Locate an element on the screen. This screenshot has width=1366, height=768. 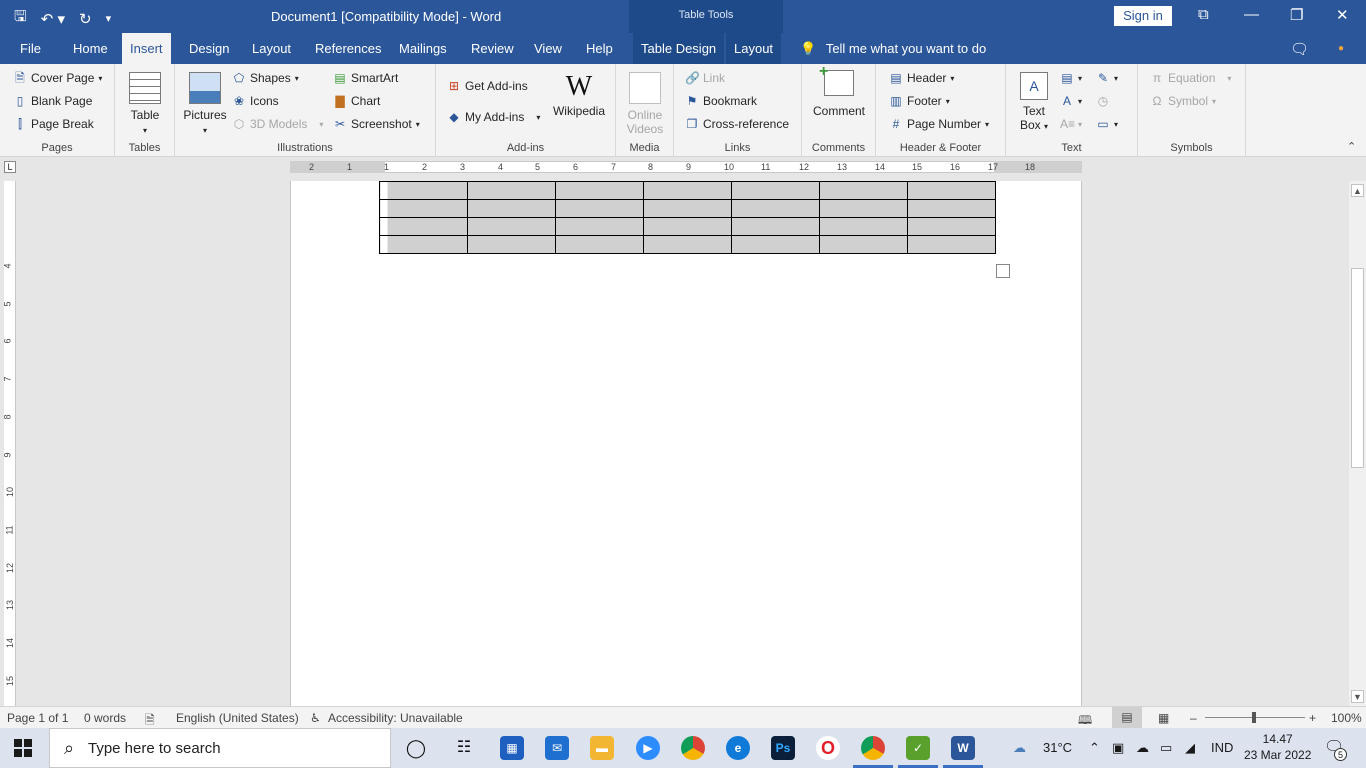
smartart-button: ▤ SmartArt is located at coordinates (365, 78).